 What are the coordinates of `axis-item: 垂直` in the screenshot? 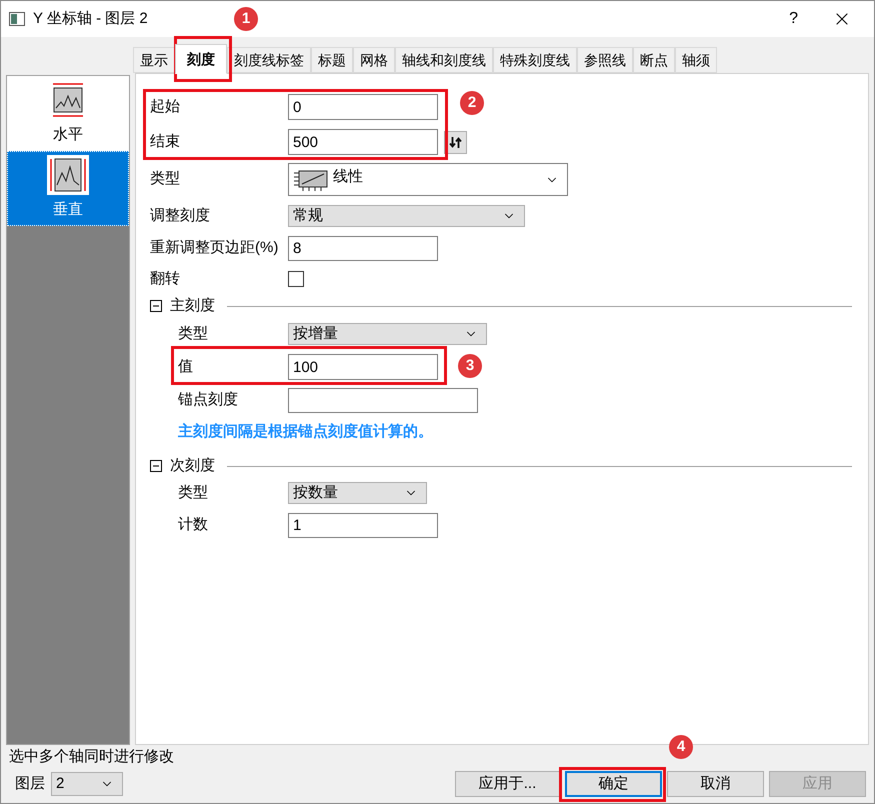 It's located at (68, 188).